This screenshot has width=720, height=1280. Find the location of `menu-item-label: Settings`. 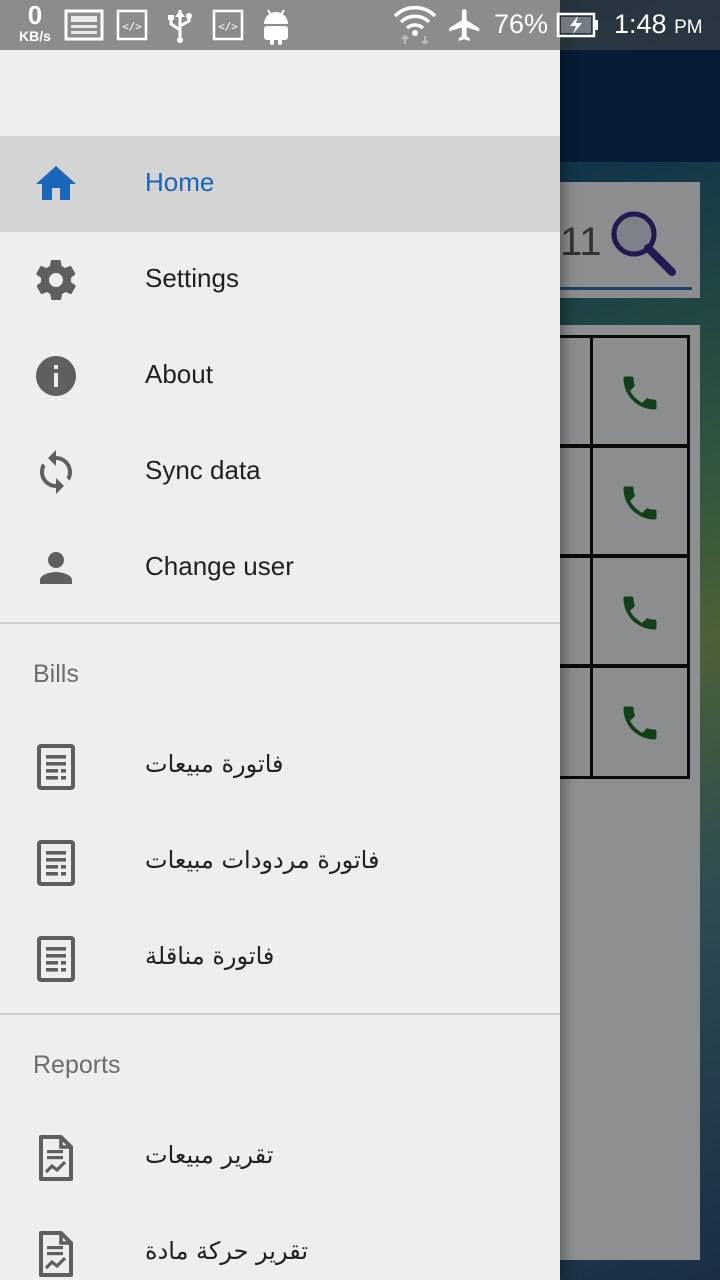

menu-item-label: Settings is located at coordinates (192, 278).